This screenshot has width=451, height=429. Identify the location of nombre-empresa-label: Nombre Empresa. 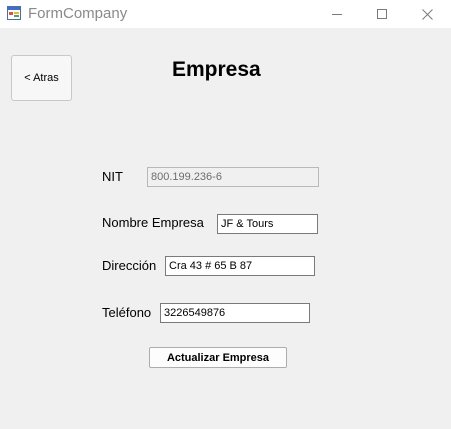
(153, 222).